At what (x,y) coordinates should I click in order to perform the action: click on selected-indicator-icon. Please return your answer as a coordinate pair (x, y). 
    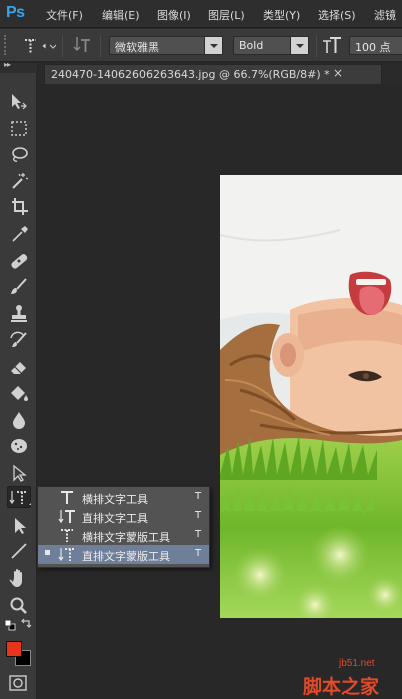
    Looking at the image, I should click on (47, 552).